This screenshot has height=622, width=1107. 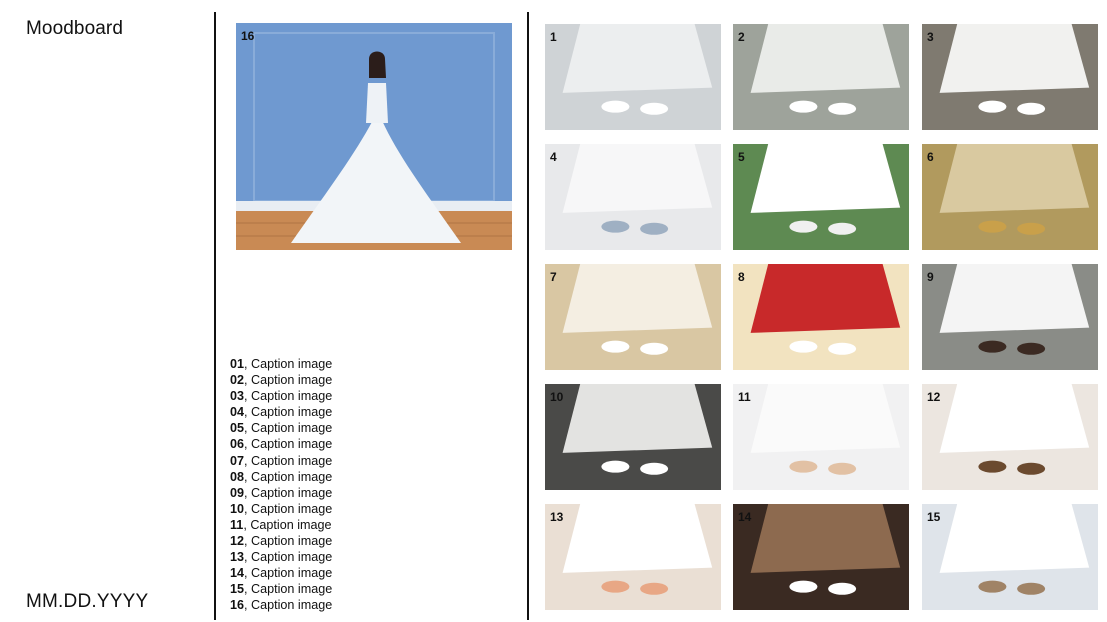 I want to click on caption-number: 06, so click(x=237, y=444).